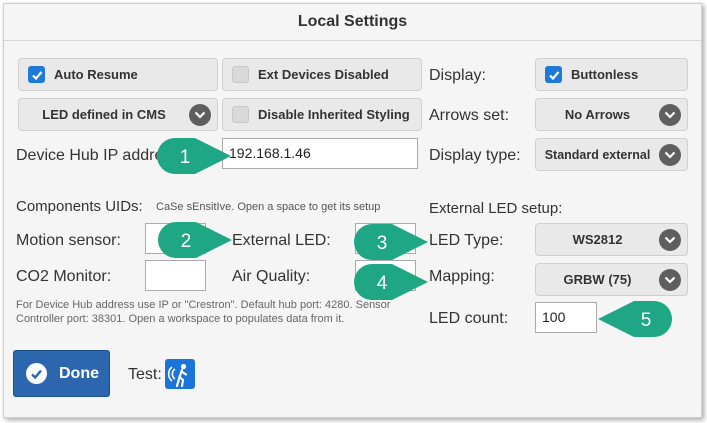 The height and width of the screenshot is (423, 707). What do you see at coordinates (104, 114) in the screenshot?
I see `led-defined-value: LED defined in CMS` at bounding box center [104, 114].